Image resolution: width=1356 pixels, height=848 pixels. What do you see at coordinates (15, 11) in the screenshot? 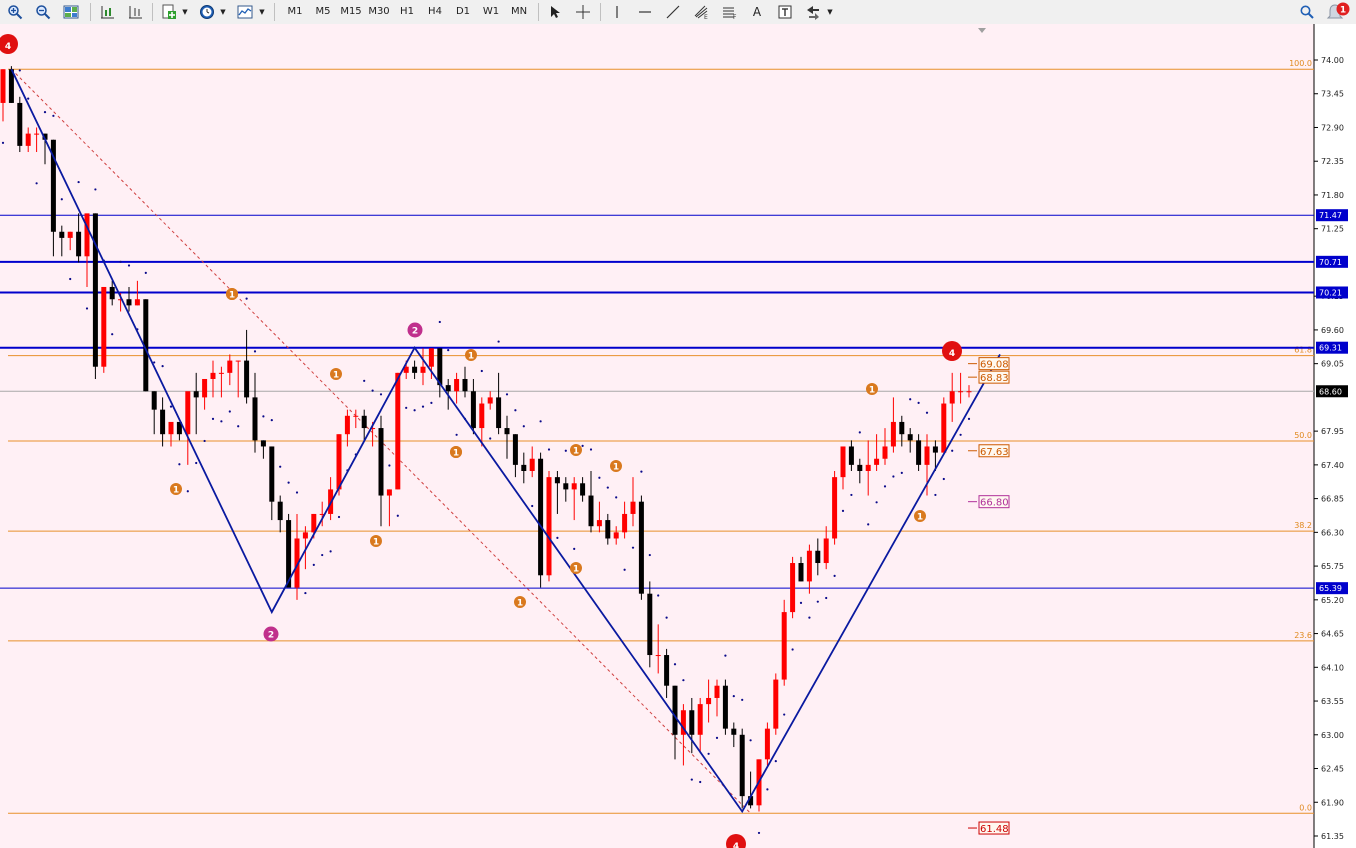
I see `zoom-in-icon` at bounding box center [15, 11].